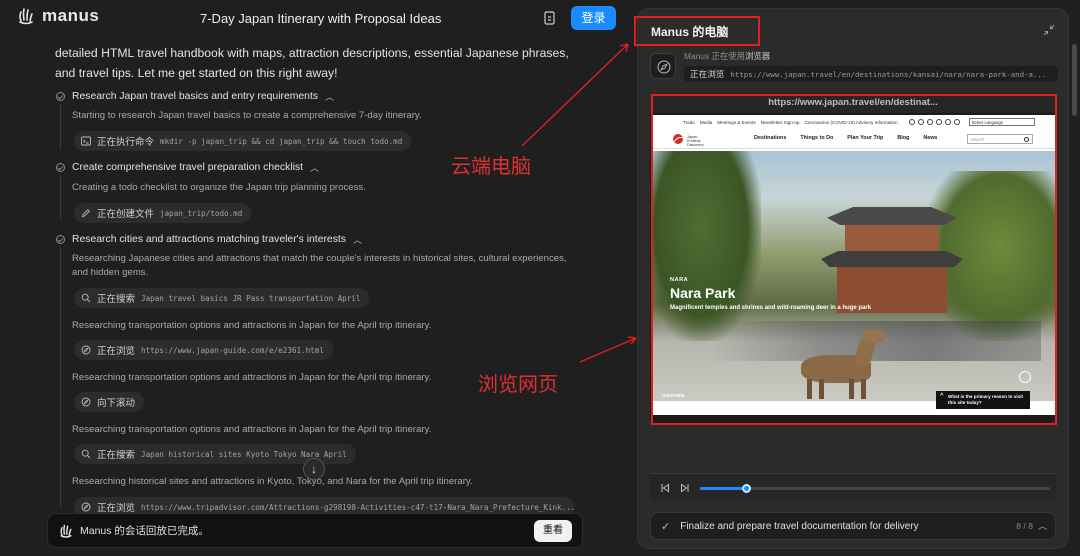 The width and height of the screenshot is (1080, 556). I want to click on action-pill: 向下滚动, so click(109, 402).